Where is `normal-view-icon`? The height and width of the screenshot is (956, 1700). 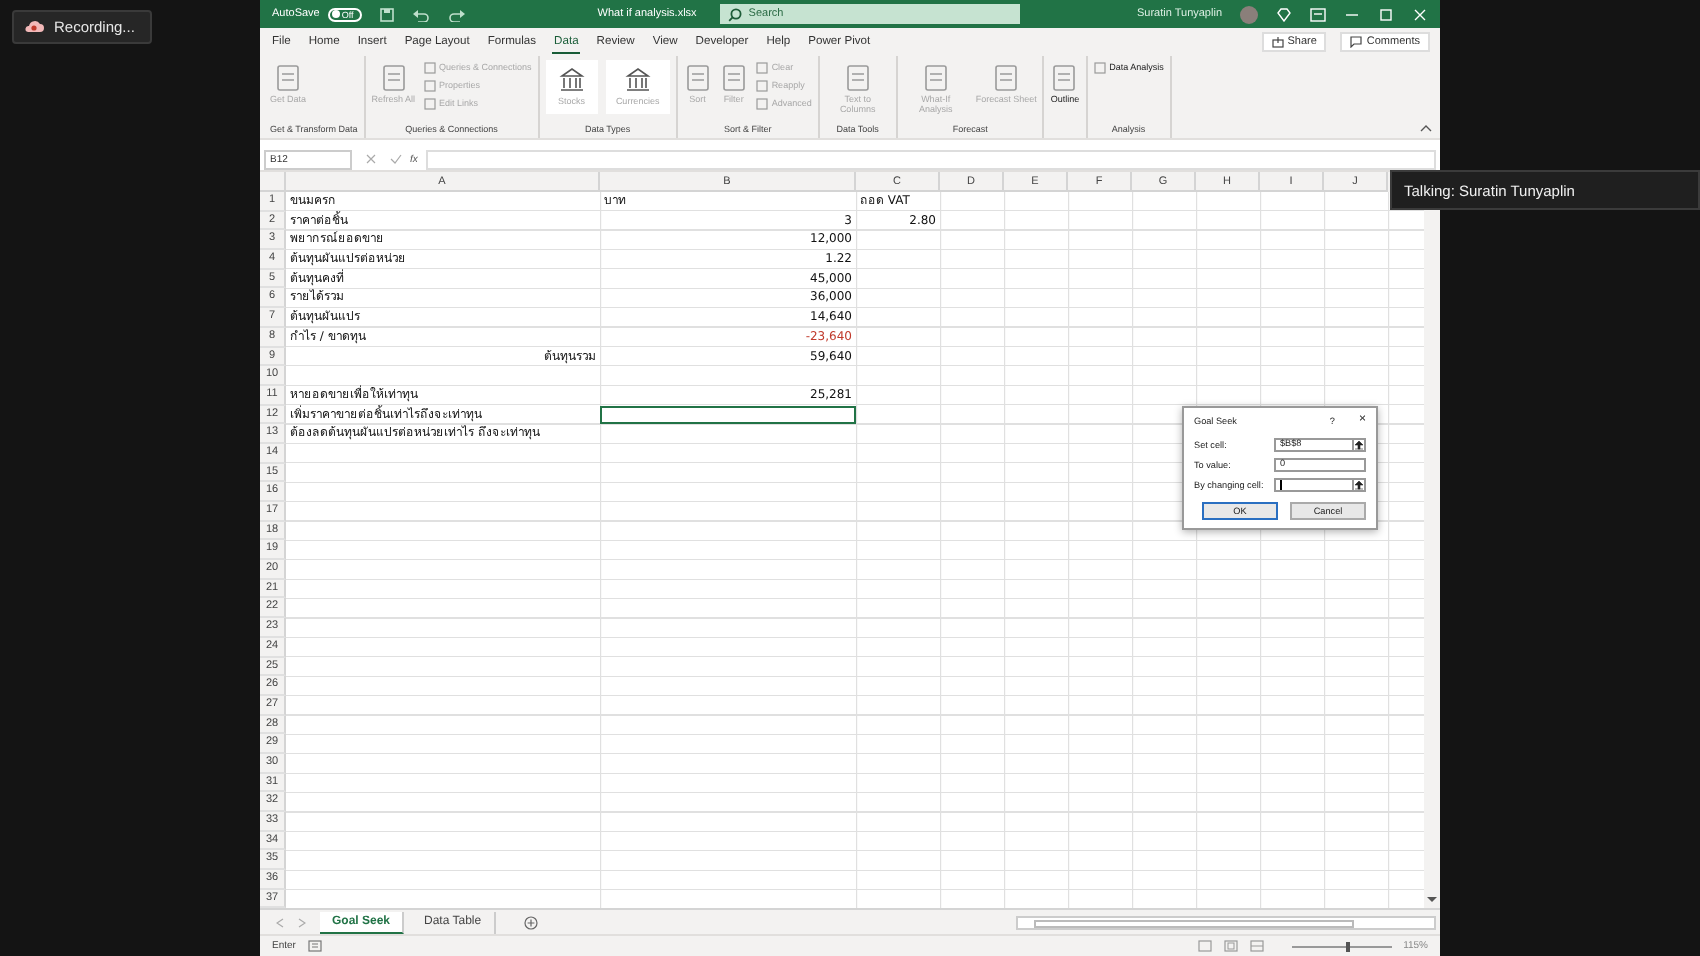
normal-view-icon is located at coordinates (1204, 946).